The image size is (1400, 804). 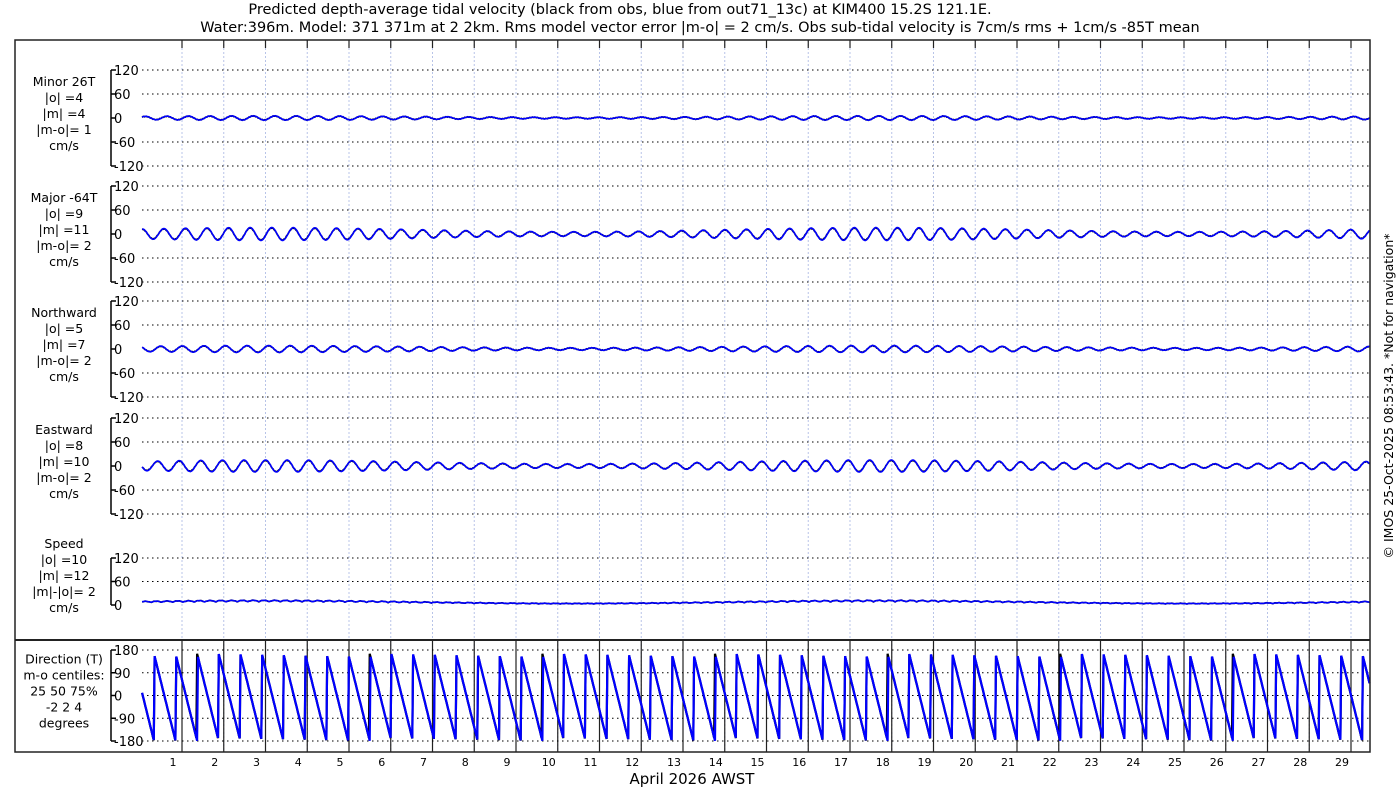 What do you see at coordinates (122, 674) in the screenshot?
I see `y-tick-label: 90` at bounding box center [122, 674].